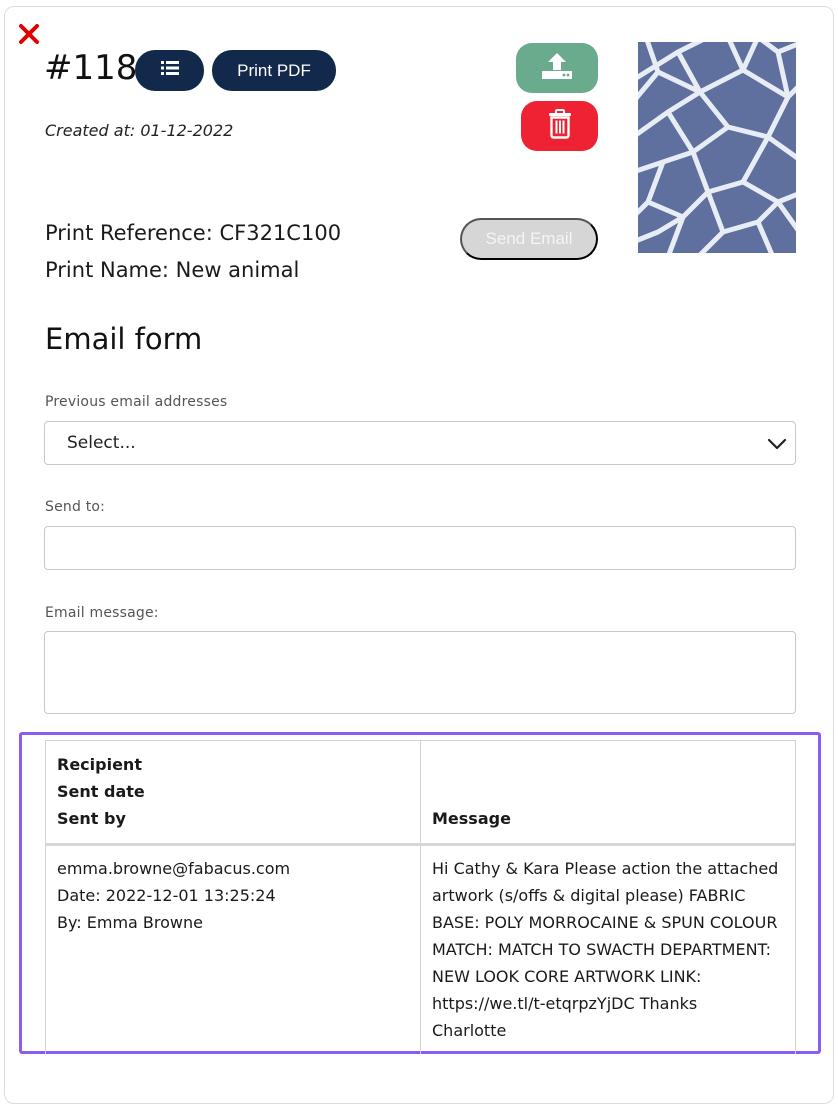 The width and height of the screenshot is (838, 1106). I want to click on created-date: Created at: 01-12-2022, so click(139, 130).